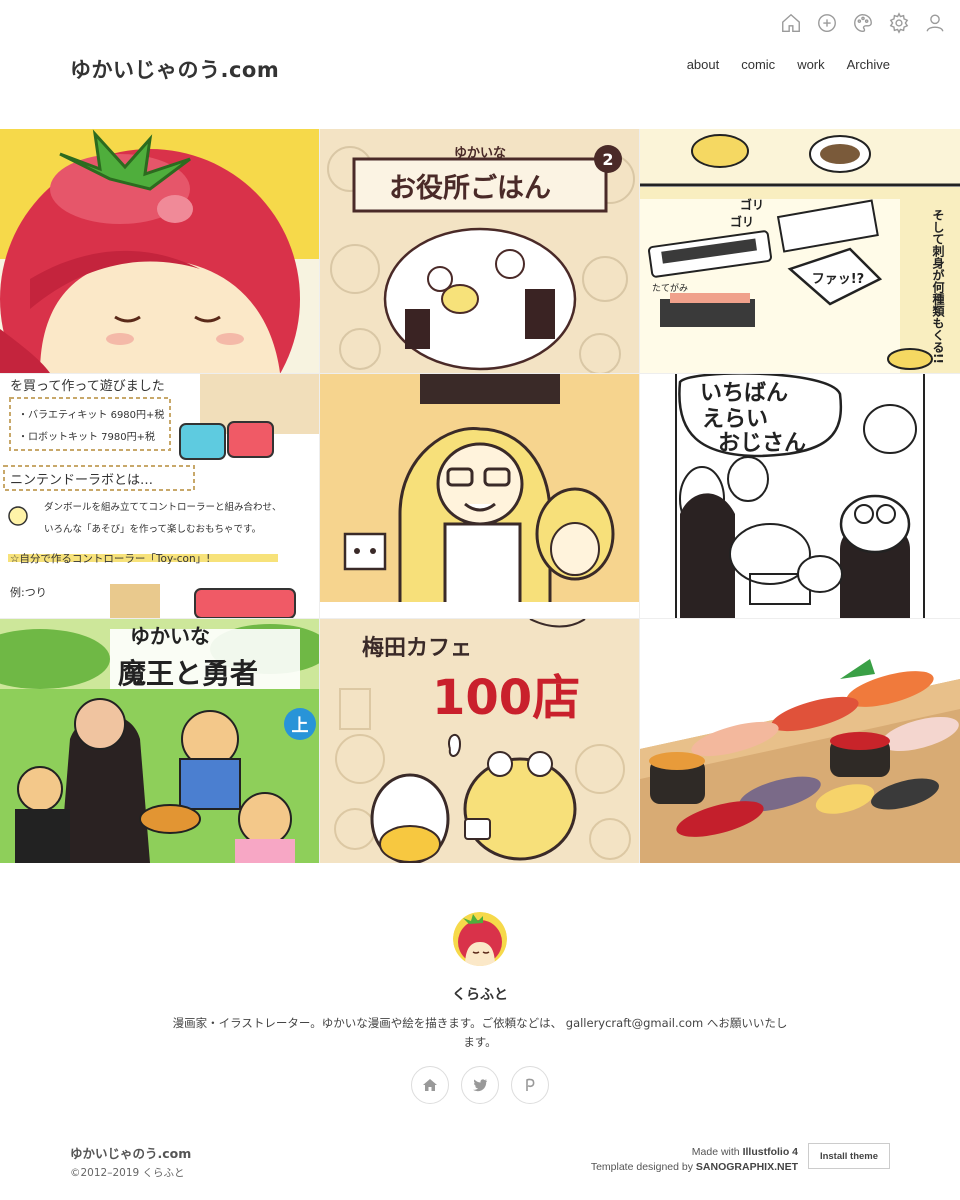  Describe the element at coordinates (479, 251) in the screenshot. I see `gallery-tile-oyakusho-gohan: ゆかいな お役所ごはん 2` at that location.